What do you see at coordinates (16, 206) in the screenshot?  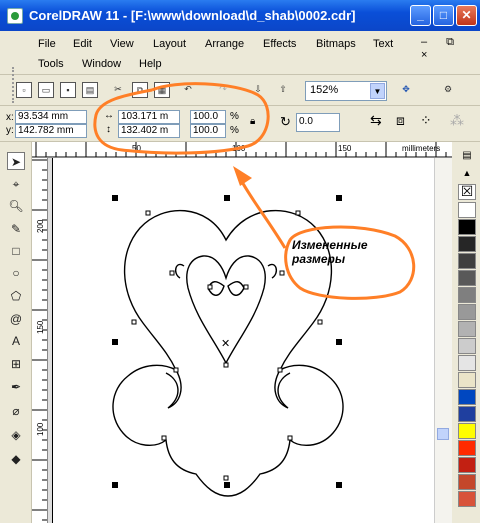 I see `zoom-tool-icon: 🔍︎` at bounding box center [16, 206].